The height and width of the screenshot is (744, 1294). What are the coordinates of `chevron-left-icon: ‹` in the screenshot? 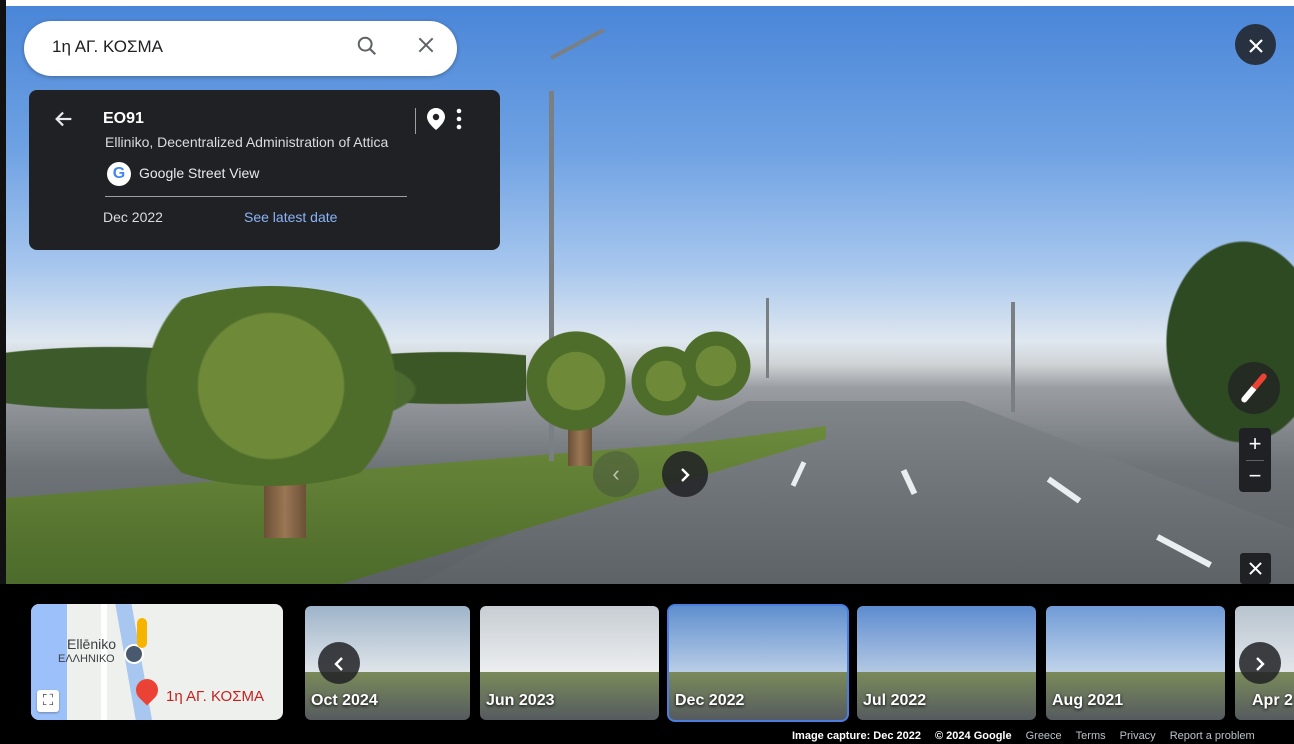 It's located at (616, 474).